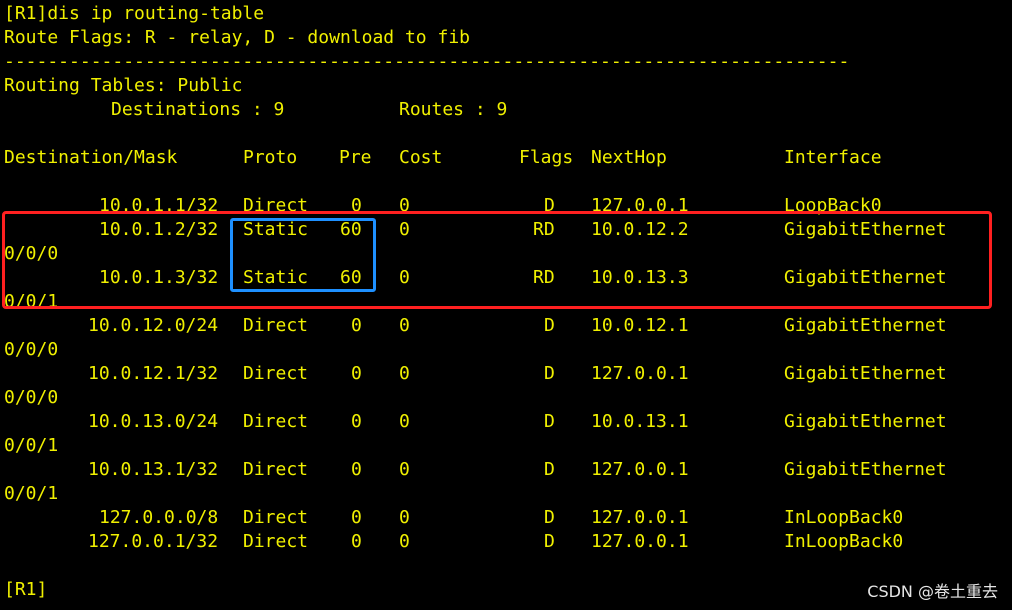 The width and height of the screenshot is (1012, 610). I want to click on command-line: [R1]dis ip routing-table, so click(134, 13).